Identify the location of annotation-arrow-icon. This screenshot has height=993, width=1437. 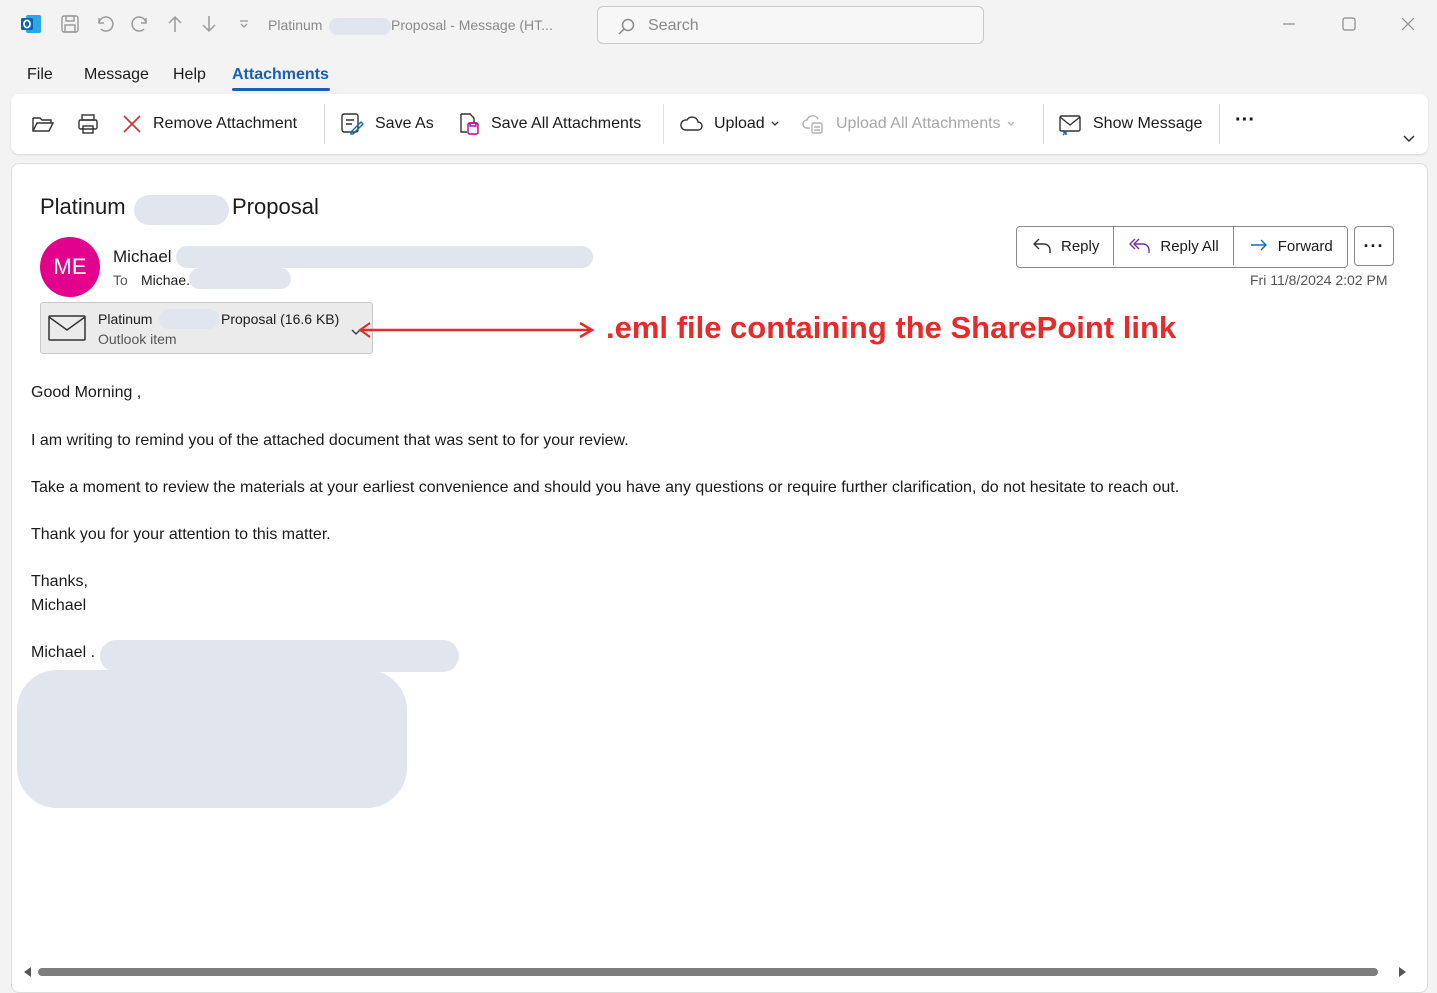
(476, 330).